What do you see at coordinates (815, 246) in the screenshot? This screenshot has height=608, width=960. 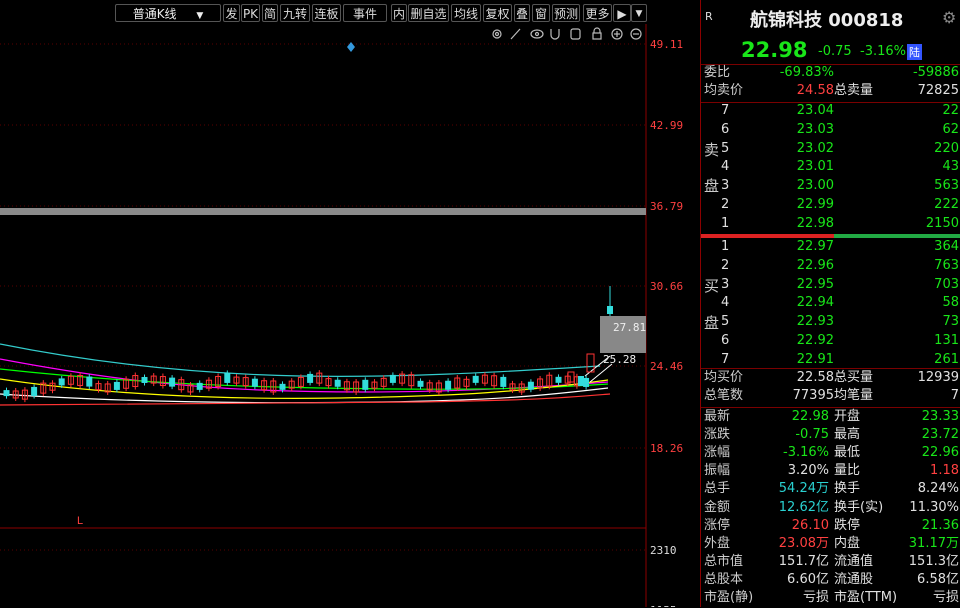 I see `price: 22.97` at bounding box center [815, 246].